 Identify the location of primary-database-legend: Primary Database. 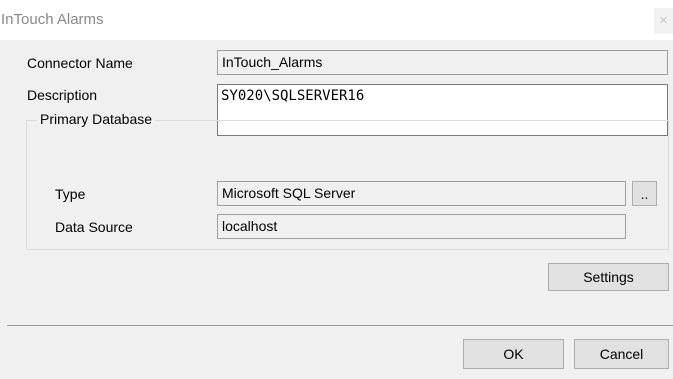
(96, 119).